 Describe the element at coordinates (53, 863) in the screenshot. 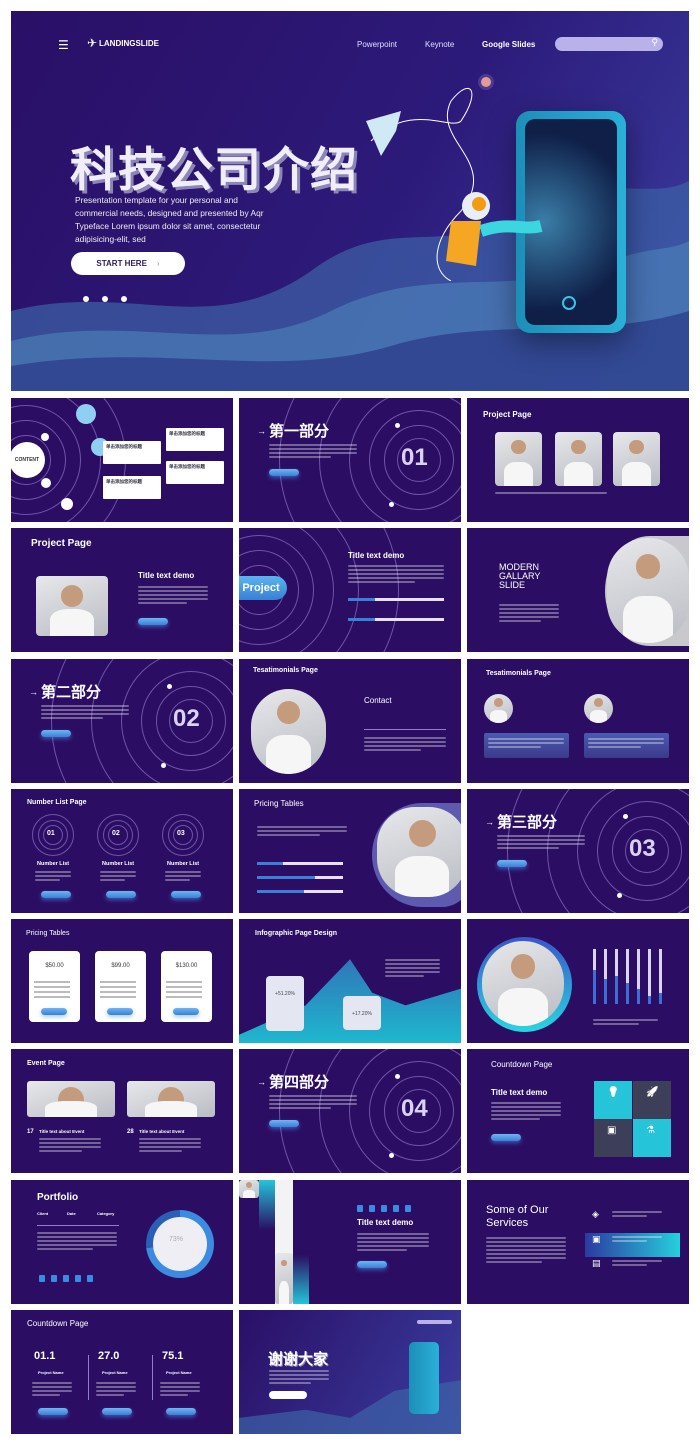

I see `list-label: Number List` at that location.